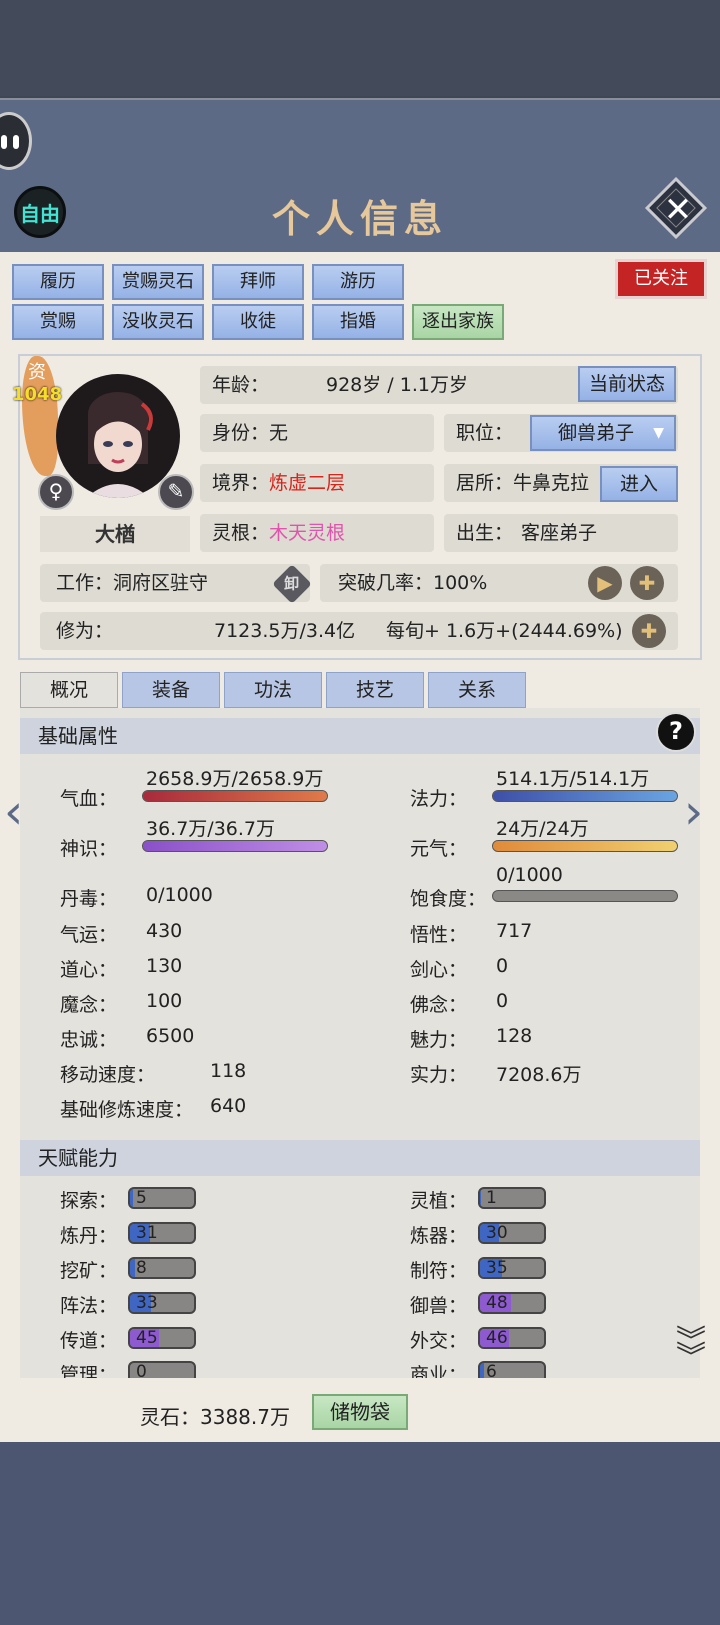 This screenshot has height=1625, width=720. Describe the element at coordinates (502, 966) in the screenshot. I see `sword-value: 0` at that location.